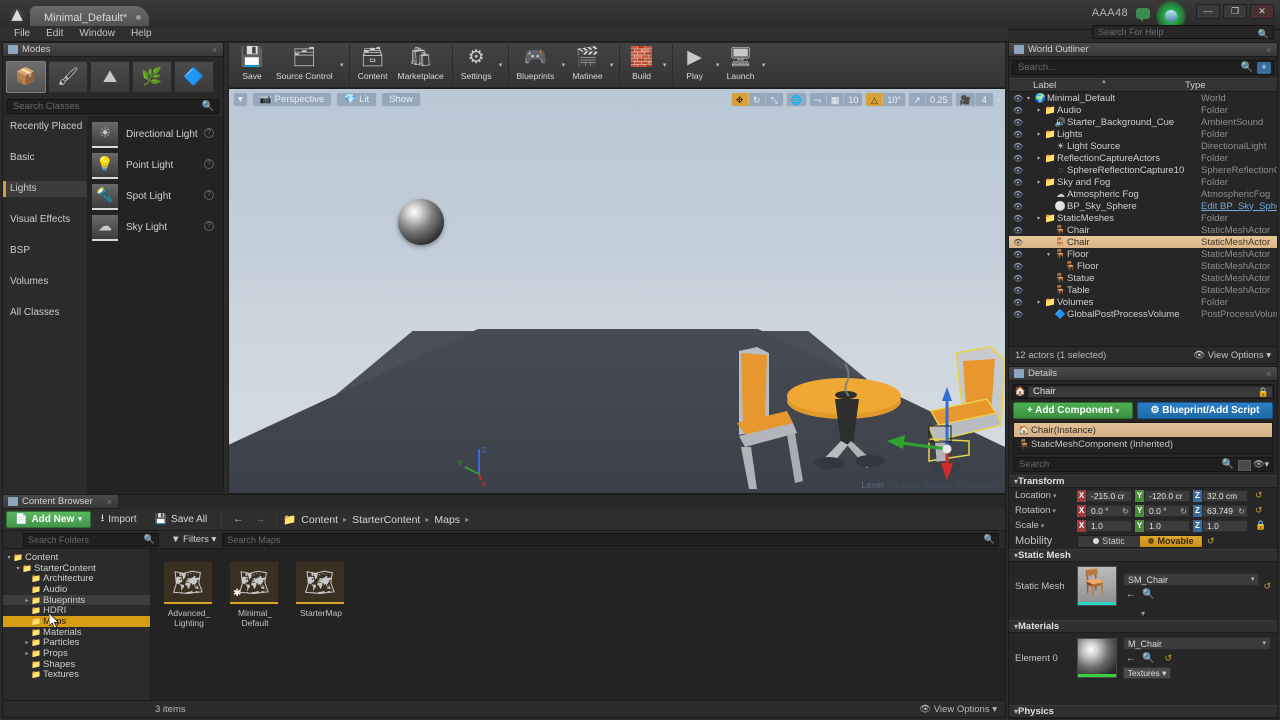 The image size is (1280, 720). Describe the element at coordinates (1143, 481) in the screenshot. I see `section-transform: Transform` at that location.